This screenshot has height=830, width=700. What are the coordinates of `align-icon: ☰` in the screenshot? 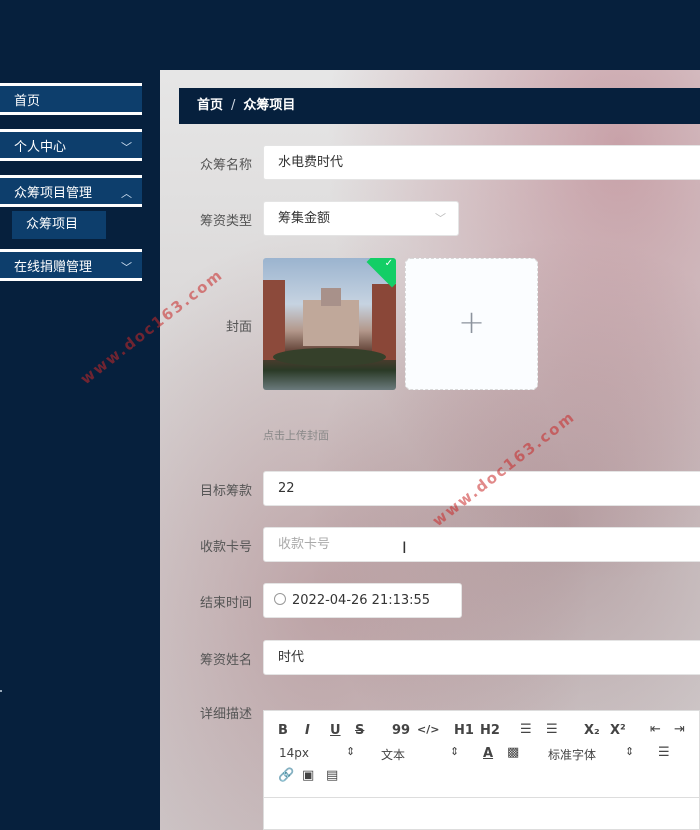 It's located at (664, 752).